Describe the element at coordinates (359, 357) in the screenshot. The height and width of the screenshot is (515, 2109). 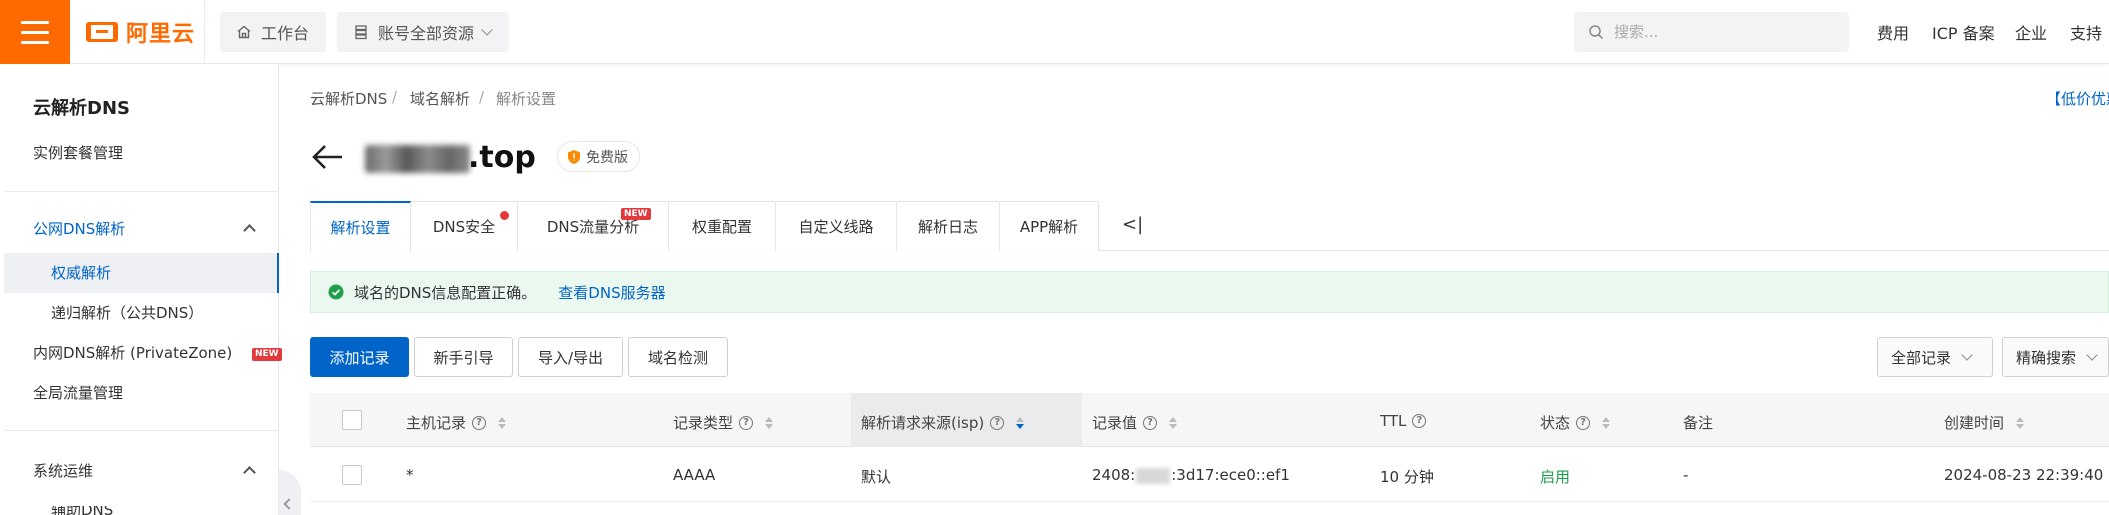
I see `add-record-button: 添加记录` at that location.